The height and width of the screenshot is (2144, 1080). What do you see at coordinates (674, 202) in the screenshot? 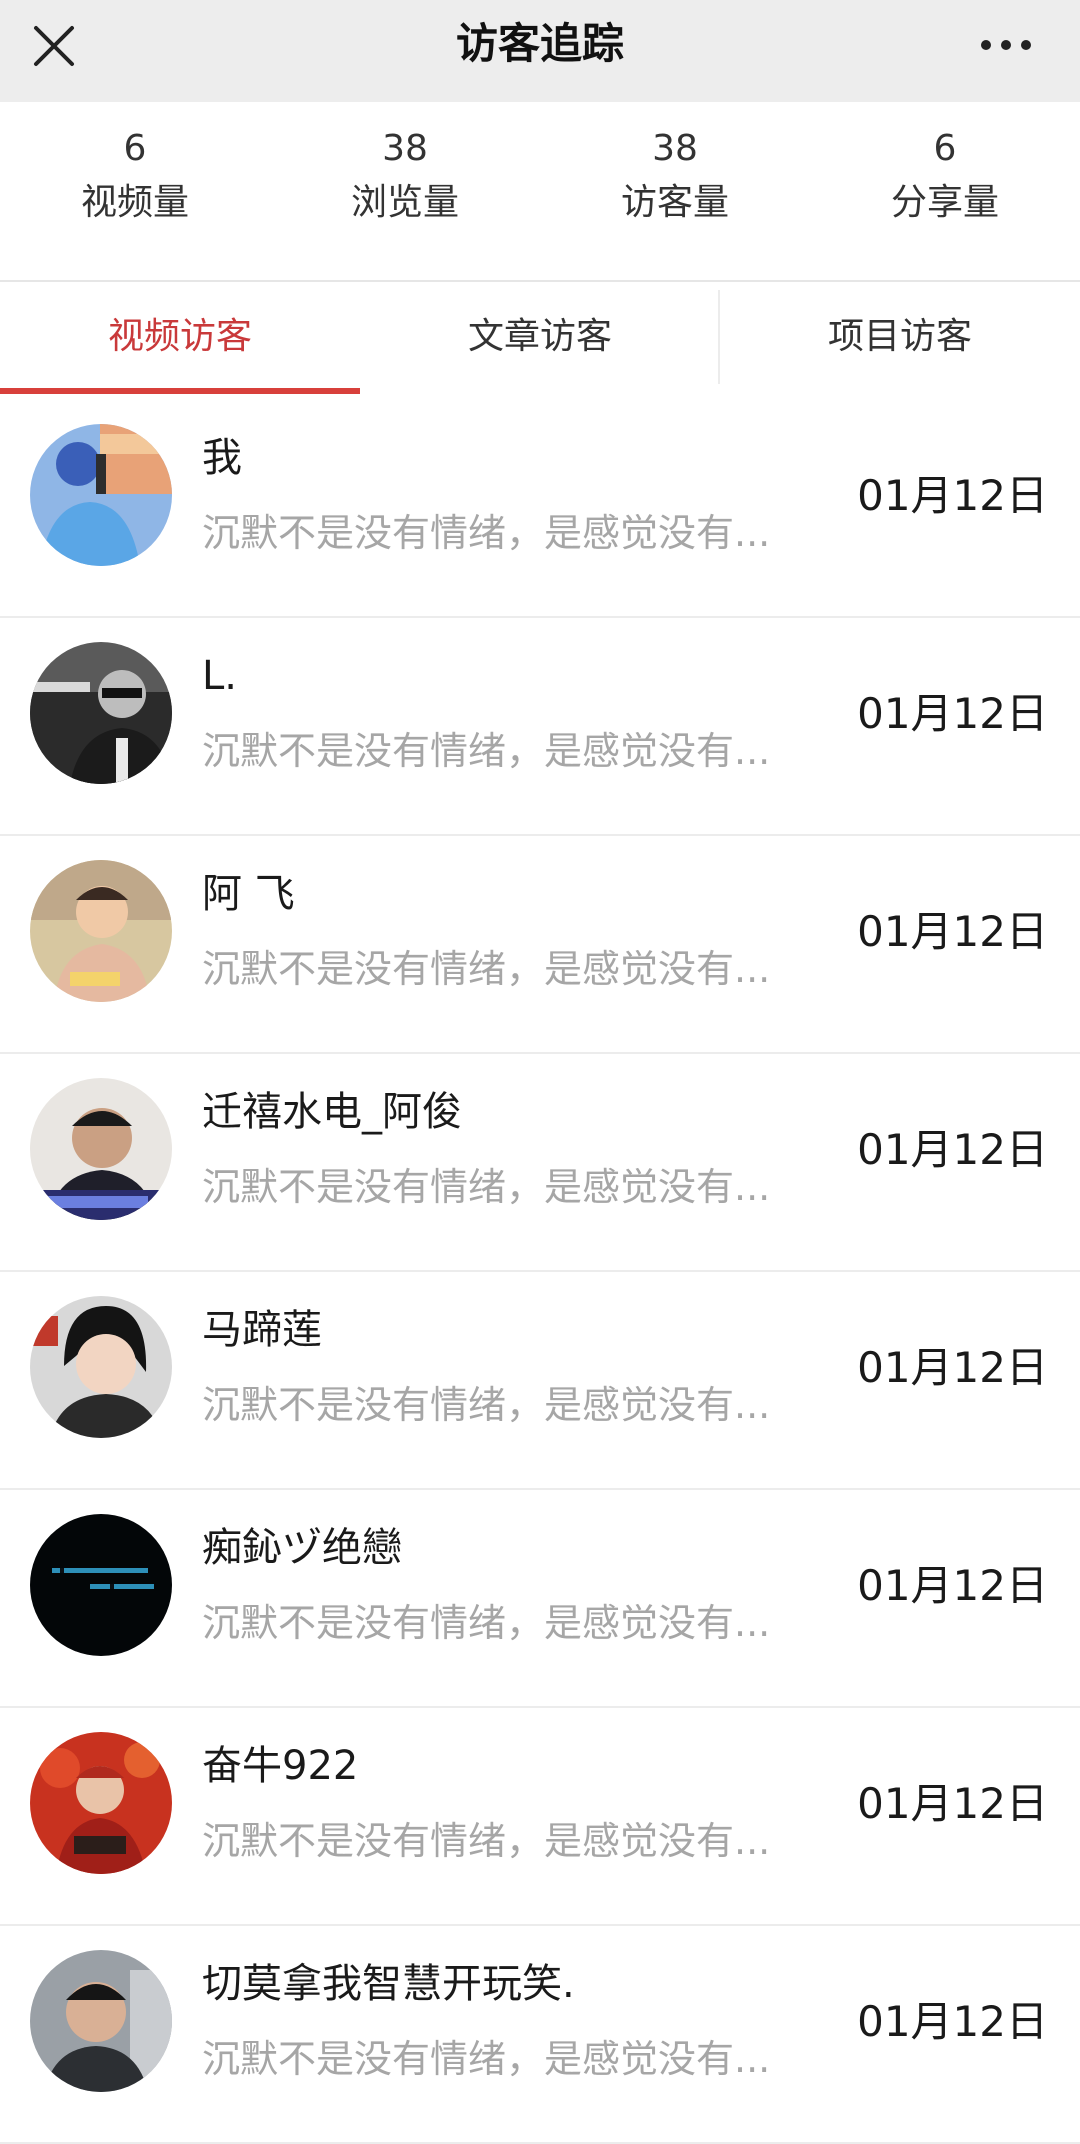
I see `stat-label: 访客量` at bounding box center [674, 202].